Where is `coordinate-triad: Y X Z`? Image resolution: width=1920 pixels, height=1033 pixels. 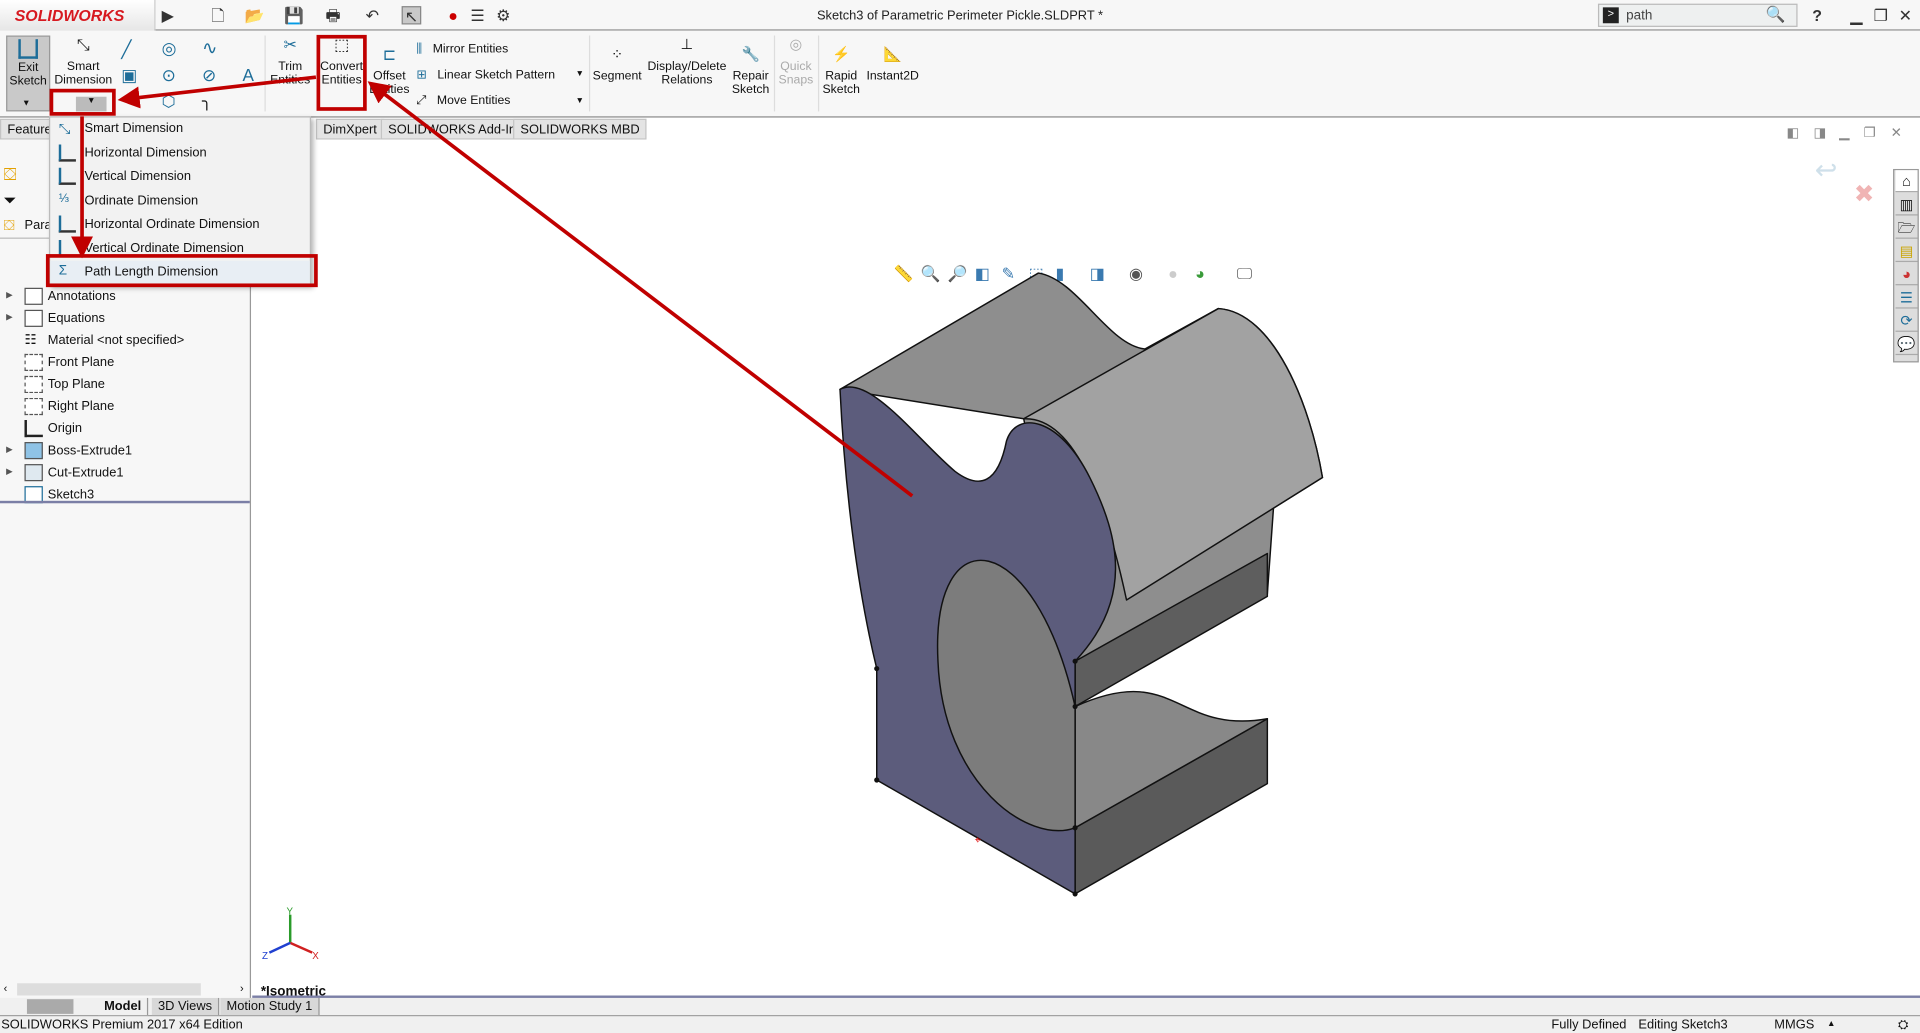 coordinate-triad: Y X Z is located at coordinates (290, 934).